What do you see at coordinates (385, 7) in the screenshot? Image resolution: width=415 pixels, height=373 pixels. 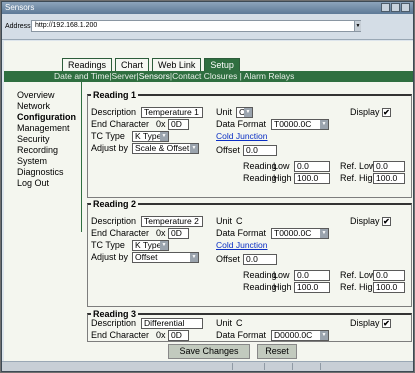 I see `minimize-button` at bounding box center [385, 7].